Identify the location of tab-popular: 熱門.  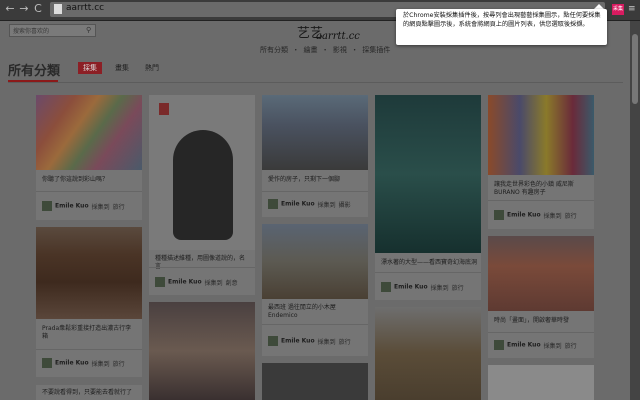
(152, 68).